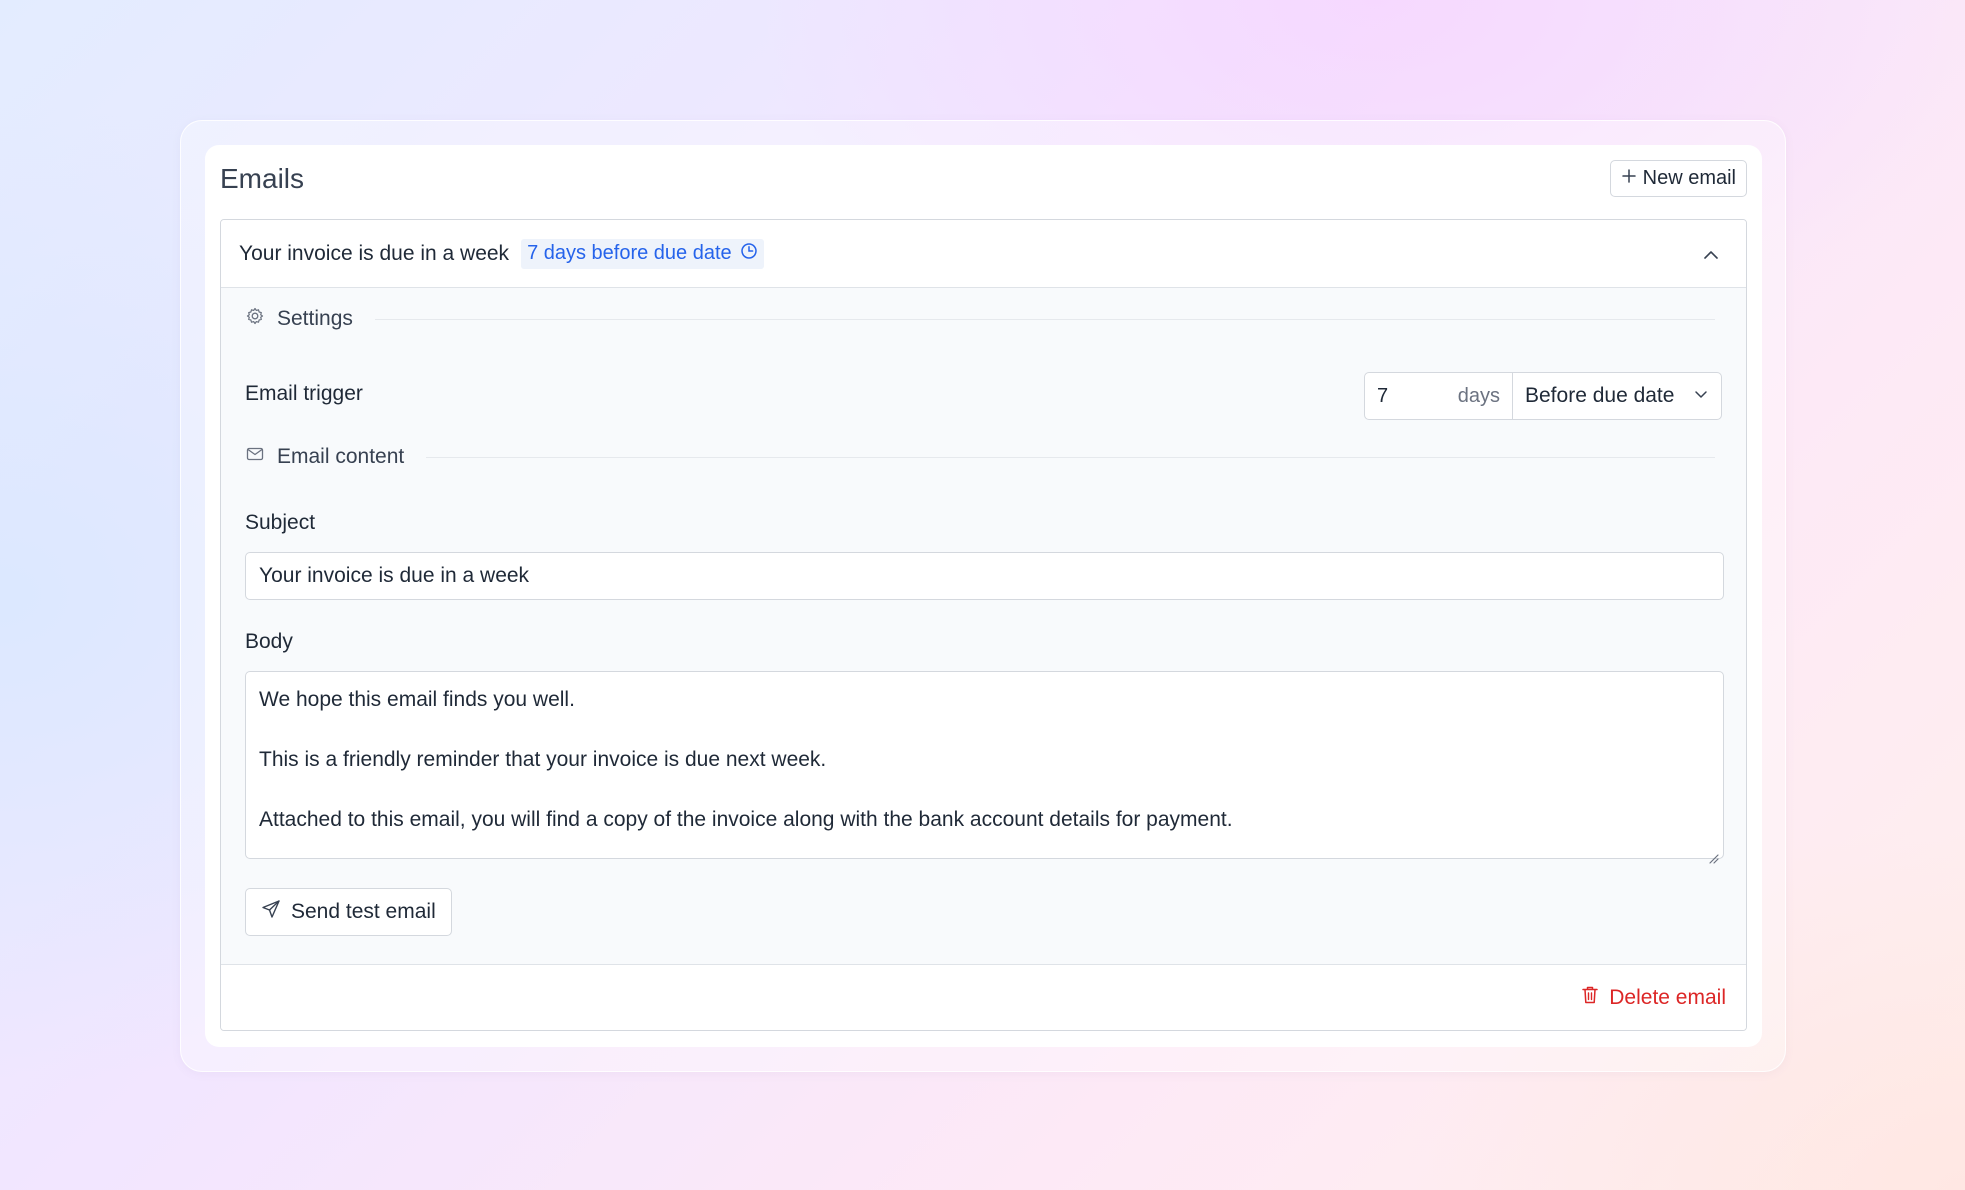 The height and width of the screenshot is (1190, 1965). Describe the element at coordinates (341, 456) in the screenshot. I see `email-content-label: Email content` at that location.